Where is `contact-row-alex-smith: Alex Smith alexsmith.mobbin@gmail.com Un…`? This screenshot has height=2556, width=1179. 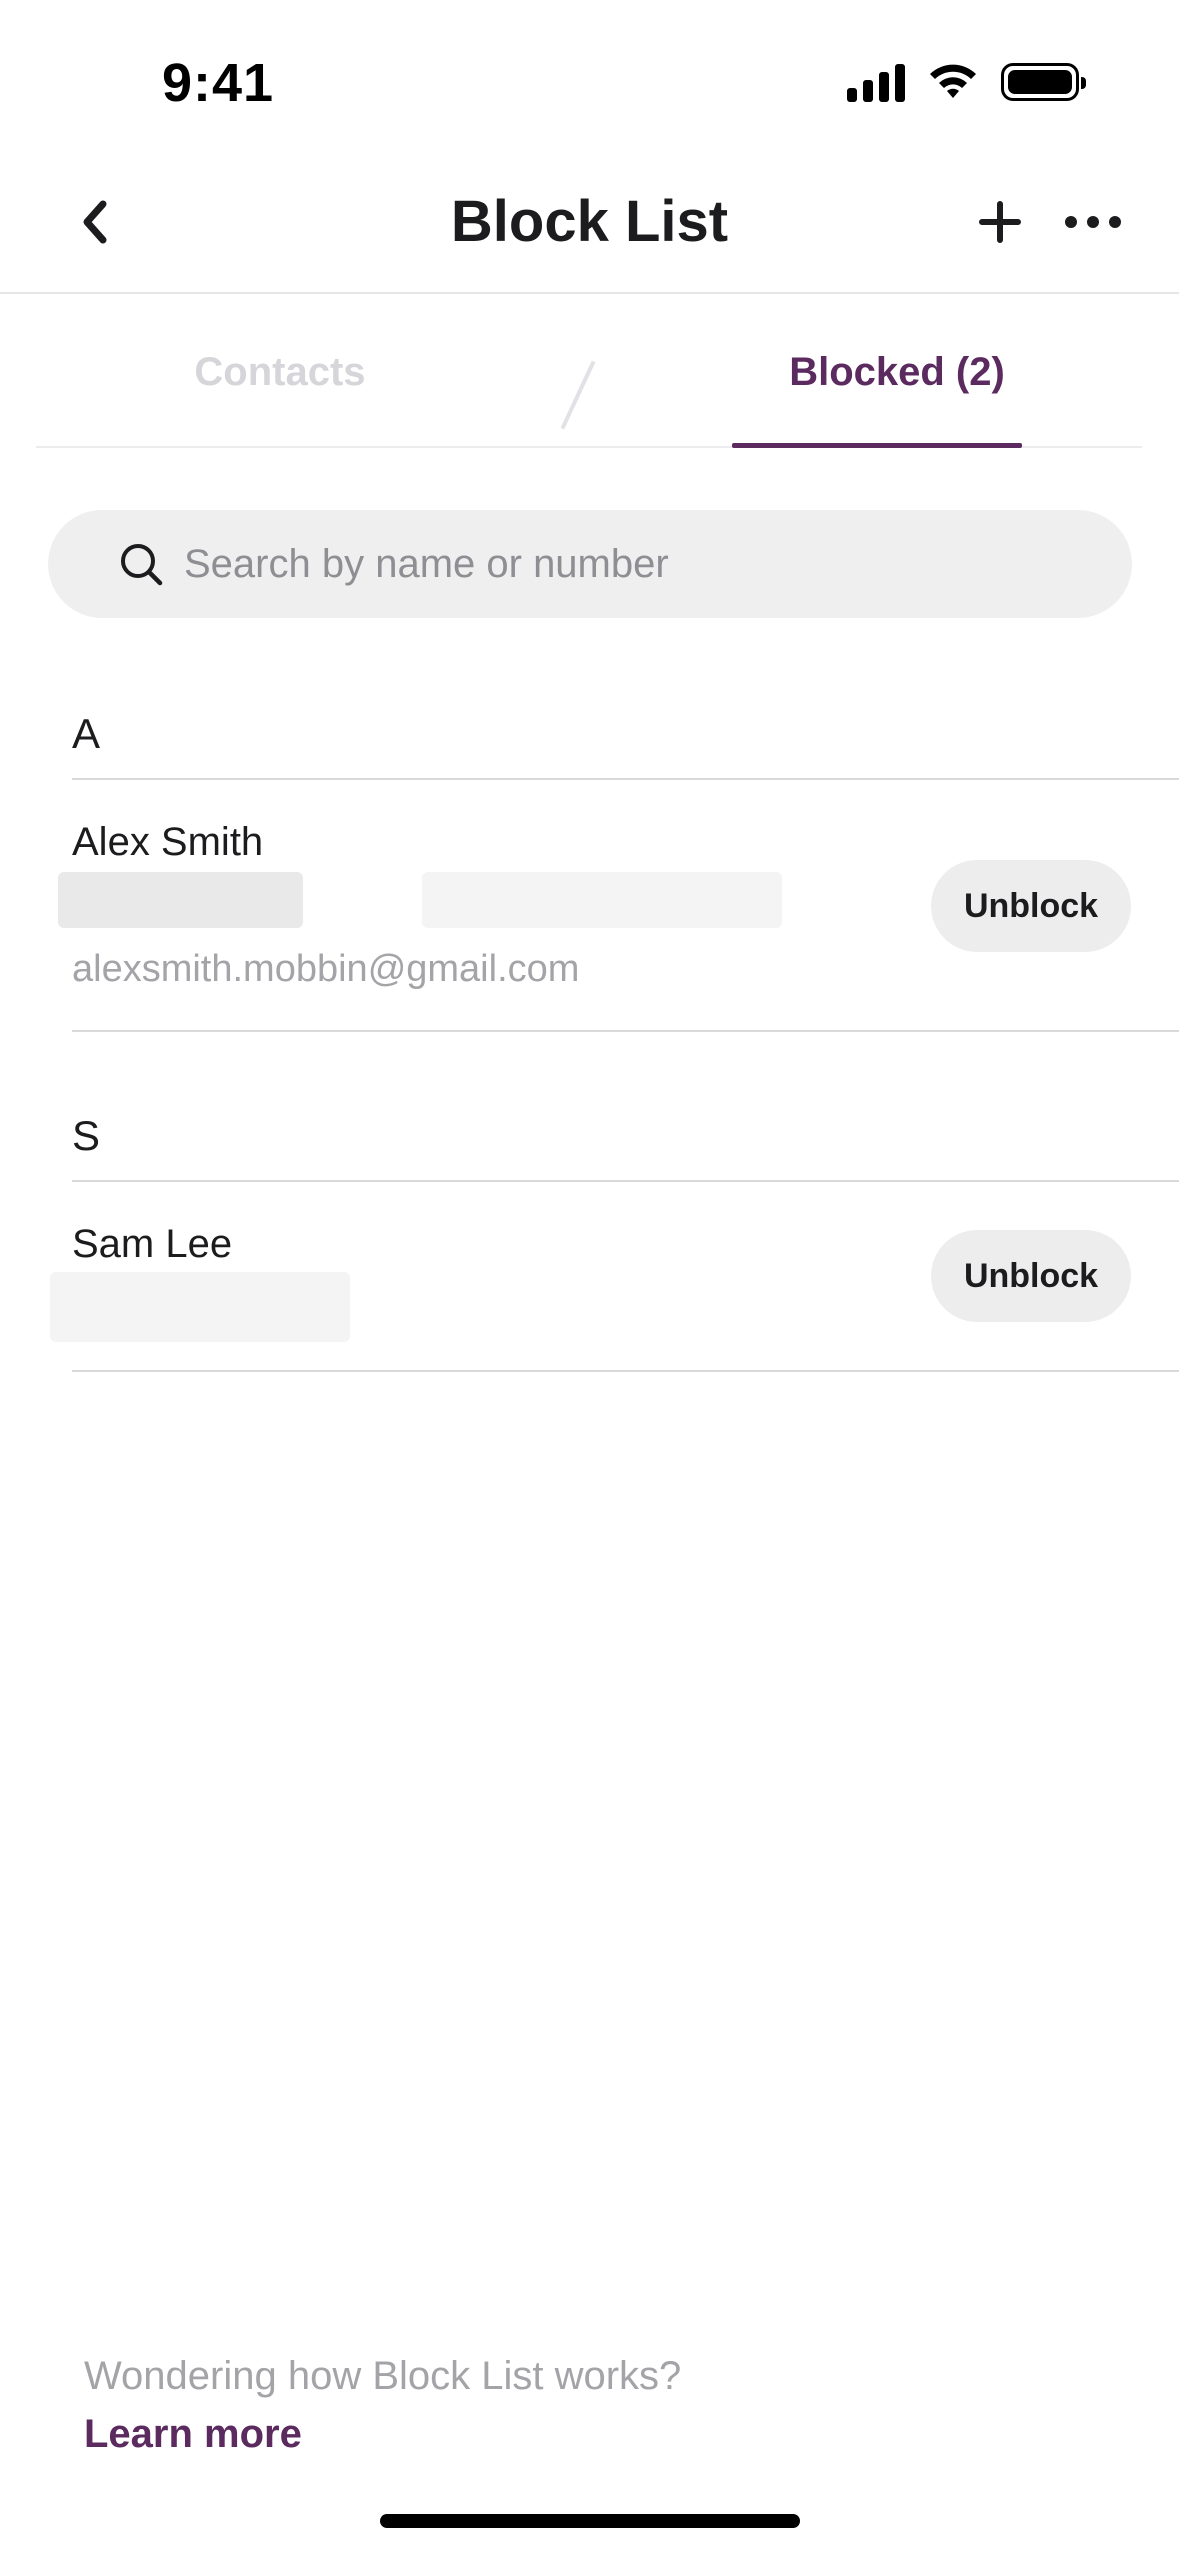 contact-row-alex-smith: Alex Smith alexsmith.mobbin@gmail.com Un… is located at coordinates (618, 906).